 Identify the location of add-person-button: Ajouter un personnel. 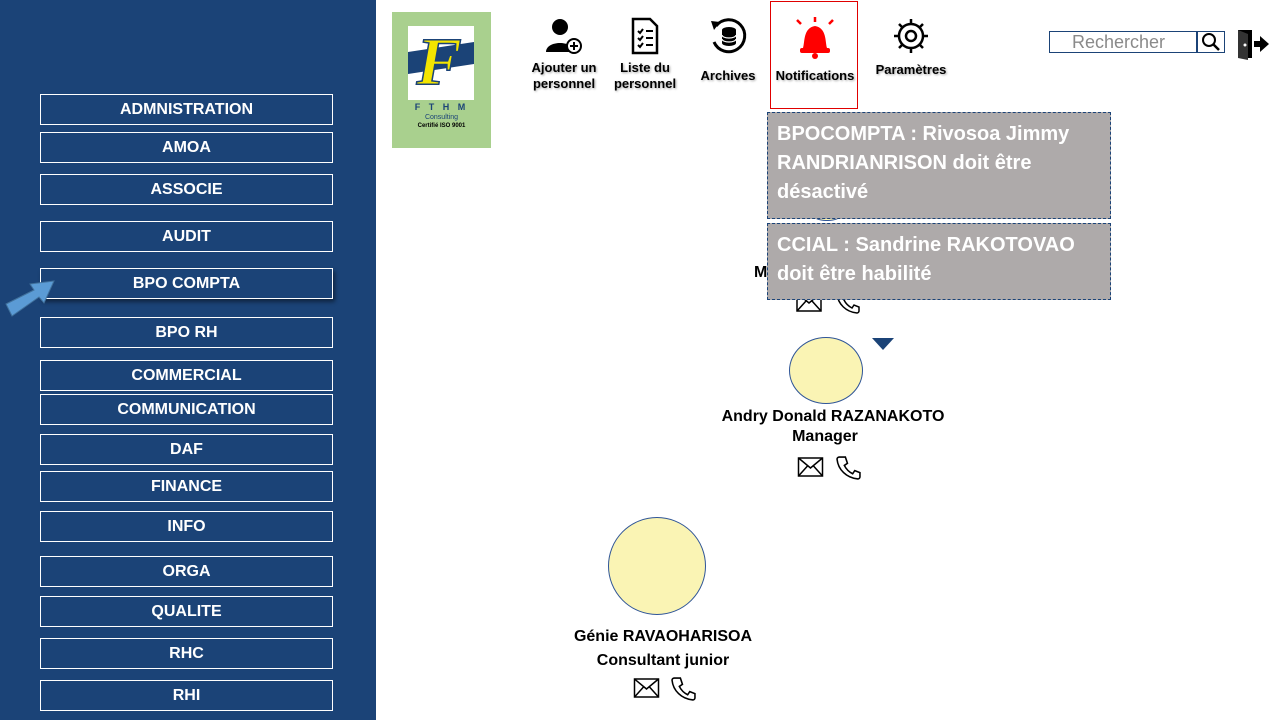
(564, 54).